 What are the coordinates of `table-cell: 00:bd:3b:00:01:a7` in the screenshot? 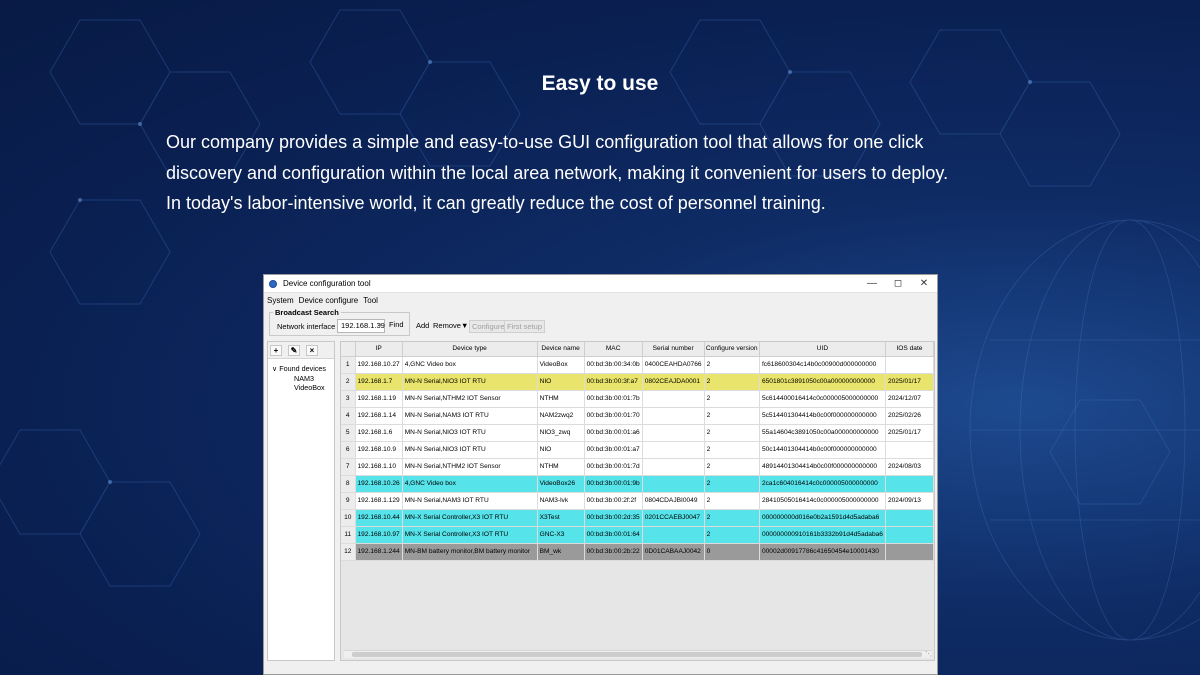 It's located at (613, 450).